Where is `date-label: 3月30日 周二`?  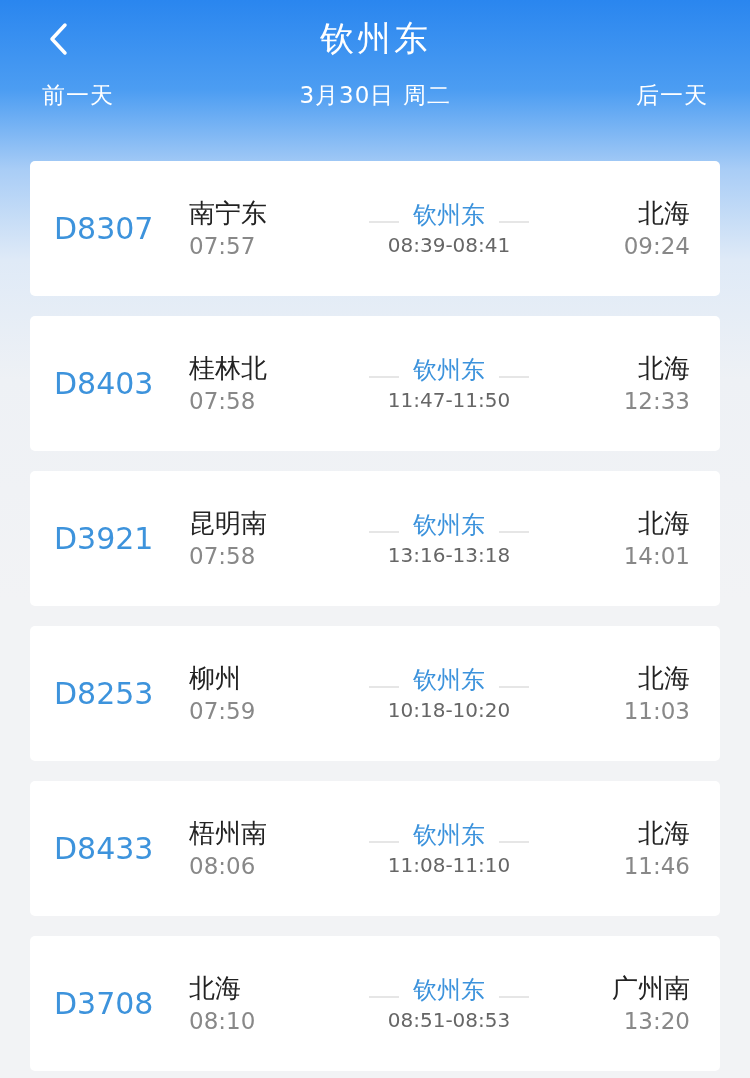 date-label: 3月30日 周二 is located at coordinates (375, 95).